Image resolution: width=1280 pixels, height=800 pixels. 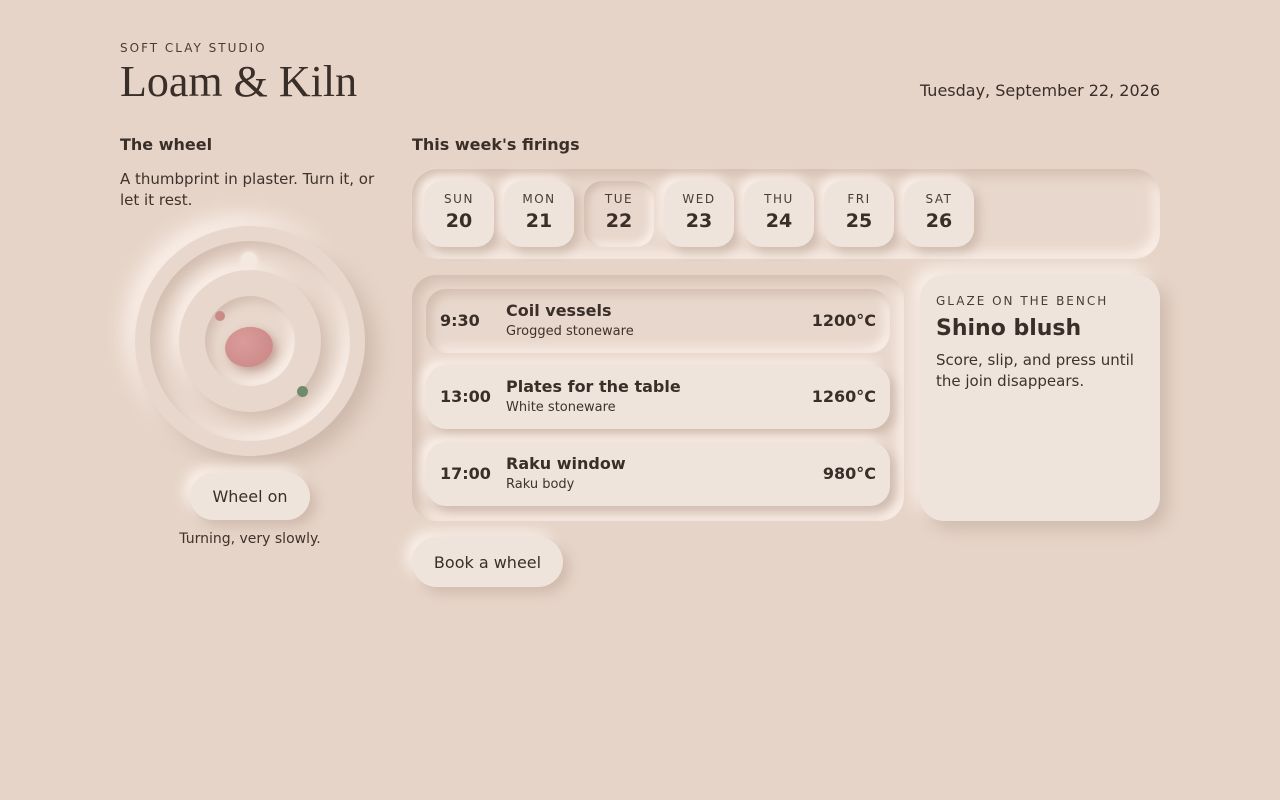 What do you see at coordinates (779, 221) in the screenshot?
I see `day-number: 24` at bounding box center [779, 221].